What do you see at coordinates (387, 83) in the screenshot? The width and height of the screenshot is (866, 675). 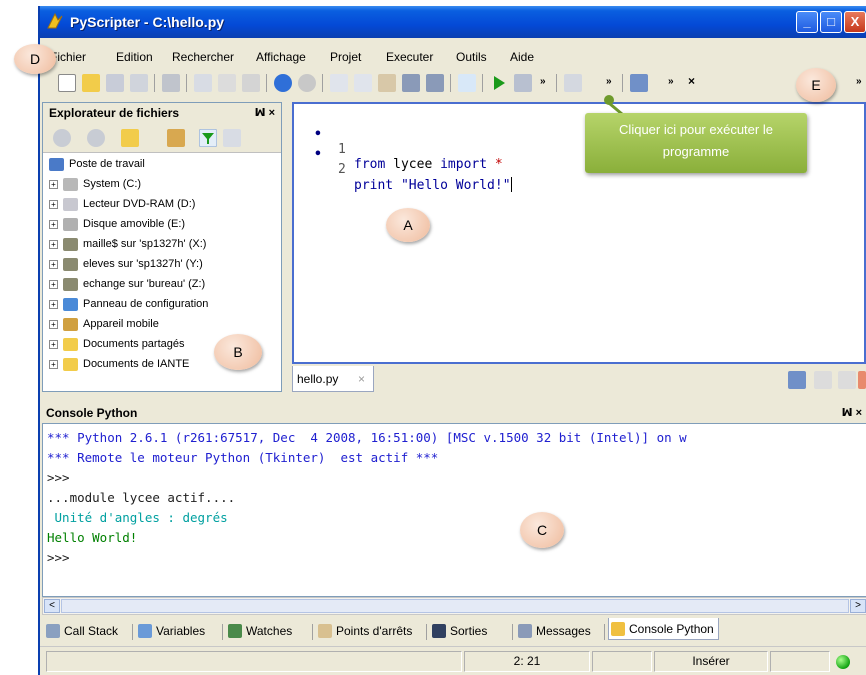 I see `replace-icon` at bounding box center [387, 83].